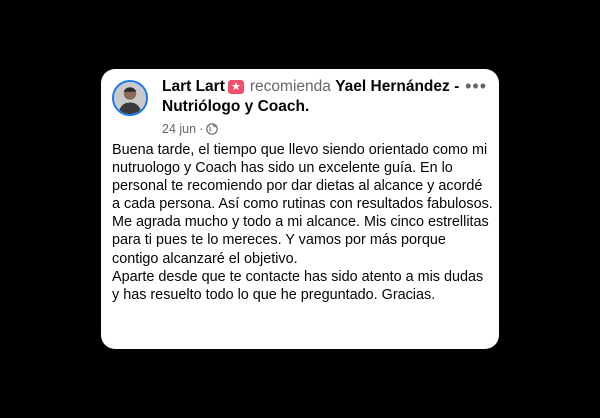 Image resolution: width=600 pixels, height=418 pixels. I want to click on star-icon: ★, so click(235, 87).